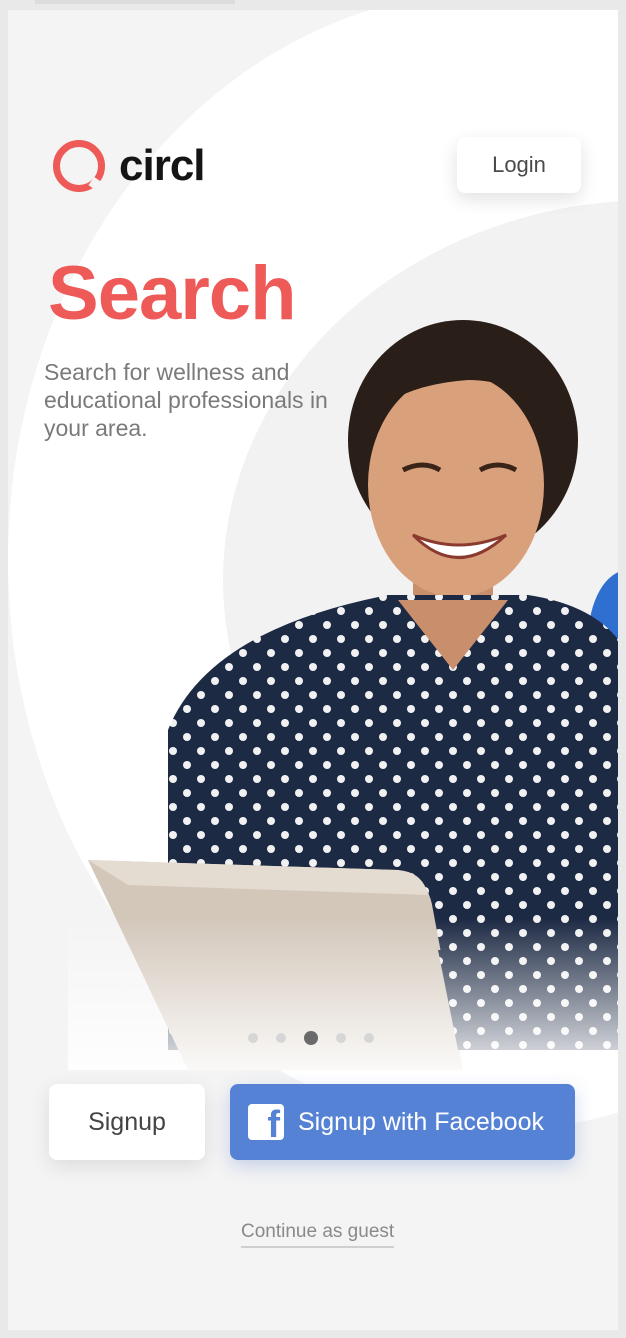  I want to click on logo-text: circl, so click(162, 165).